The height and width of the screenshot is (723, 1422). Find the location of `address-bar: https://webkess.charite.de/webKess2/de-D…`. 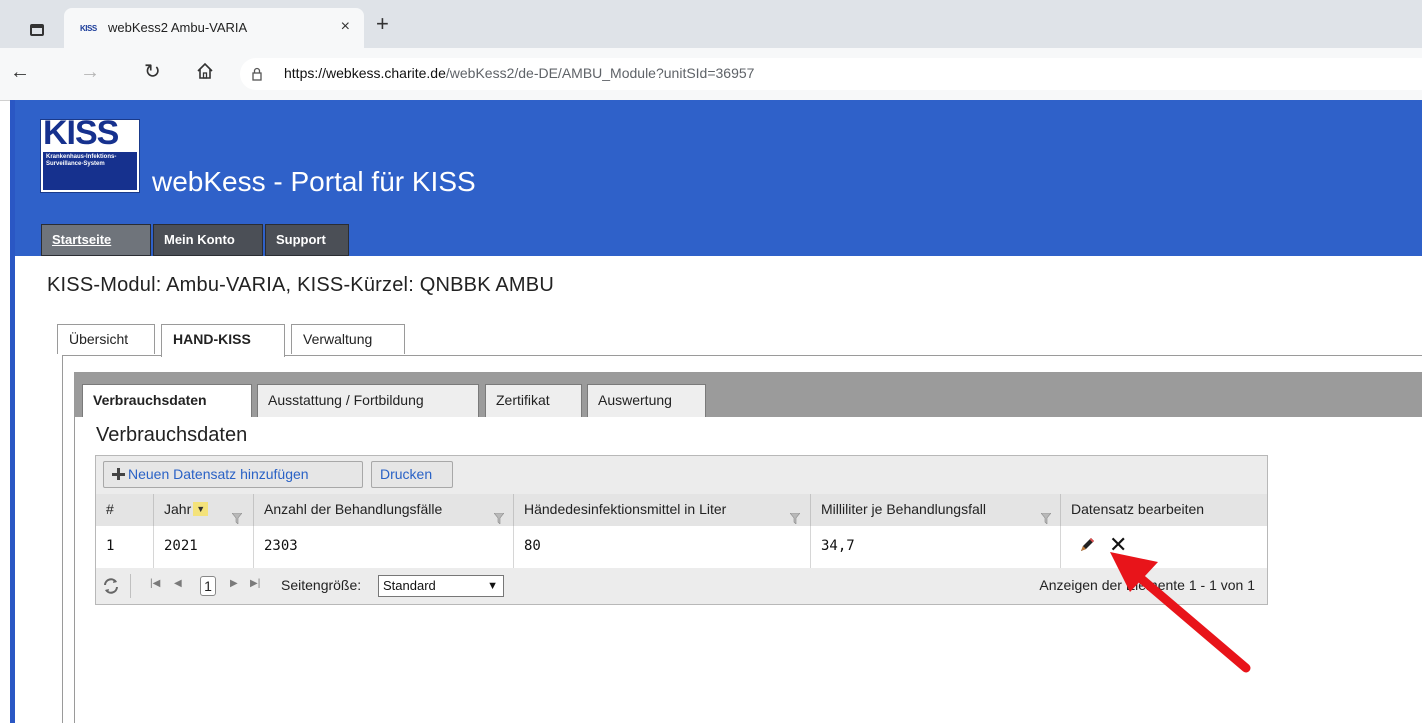

address-bar: https://webkess.charite.de/webKess2/de-D… is located at coordinates (831, 74).